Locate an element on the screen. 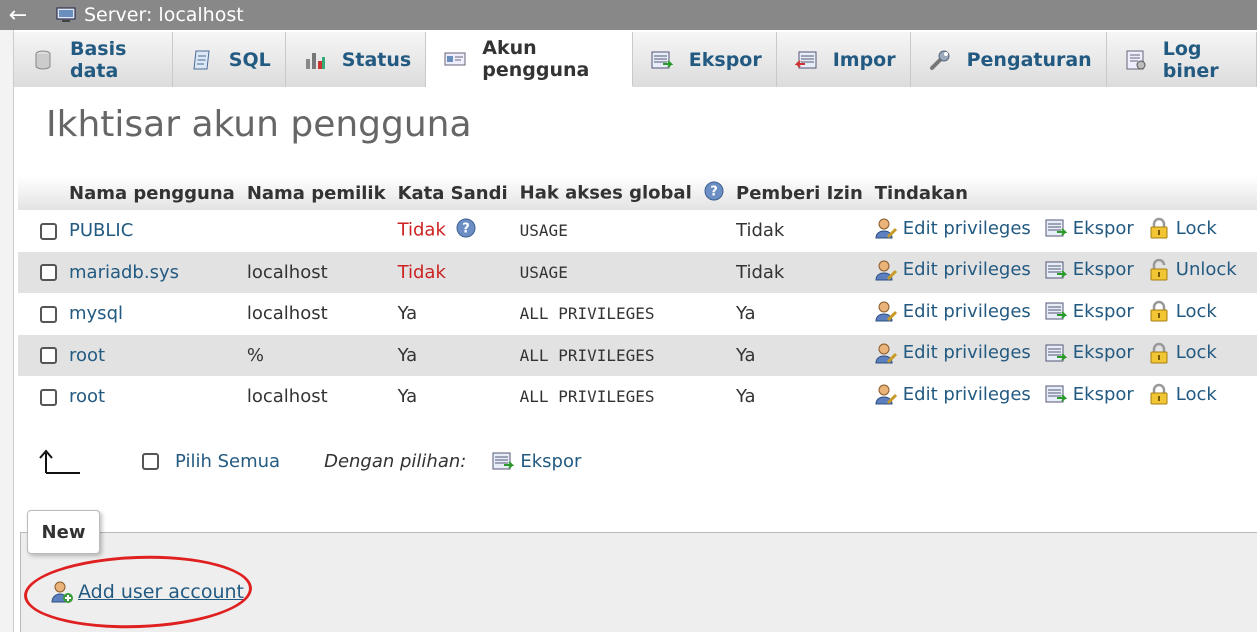  column-header-password: Kata Sandi is located at coordinates (452, 193).